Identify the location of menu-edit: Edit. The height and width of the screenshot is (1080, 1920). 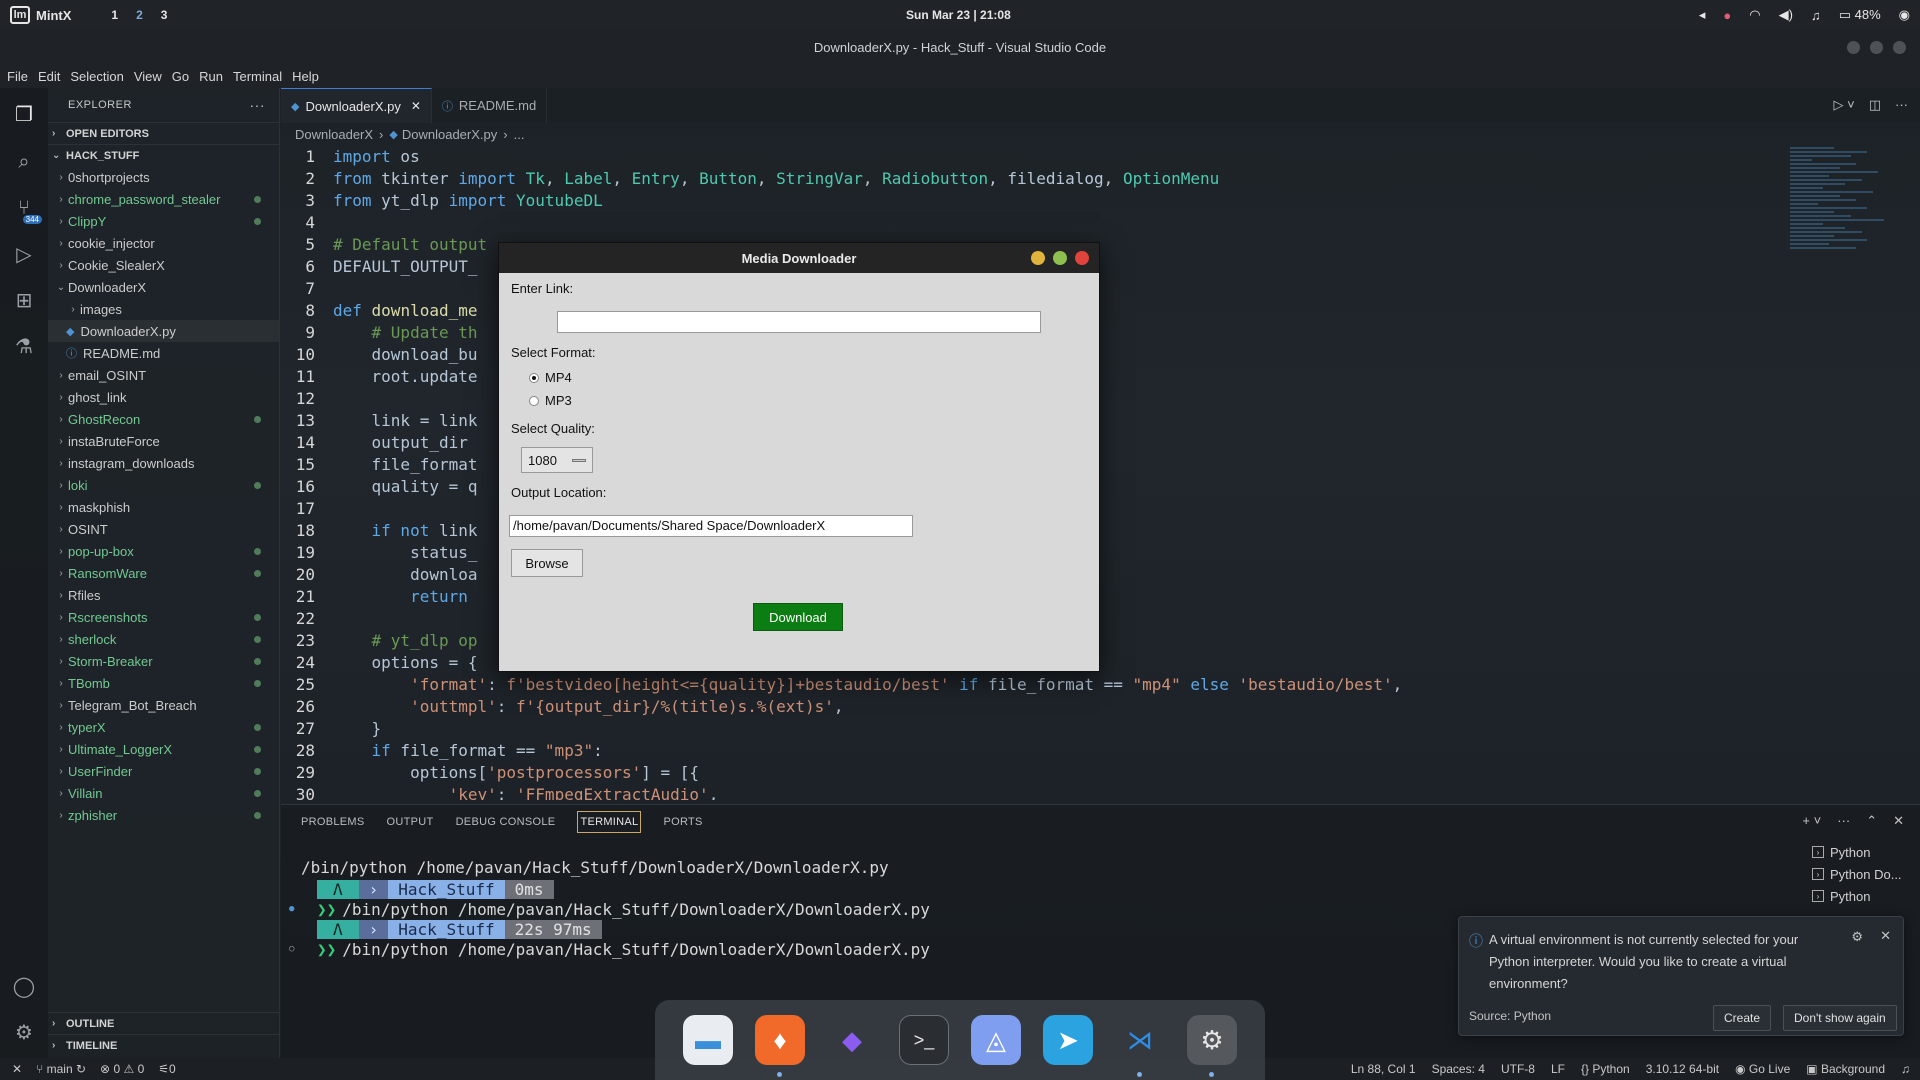
(49, 76).